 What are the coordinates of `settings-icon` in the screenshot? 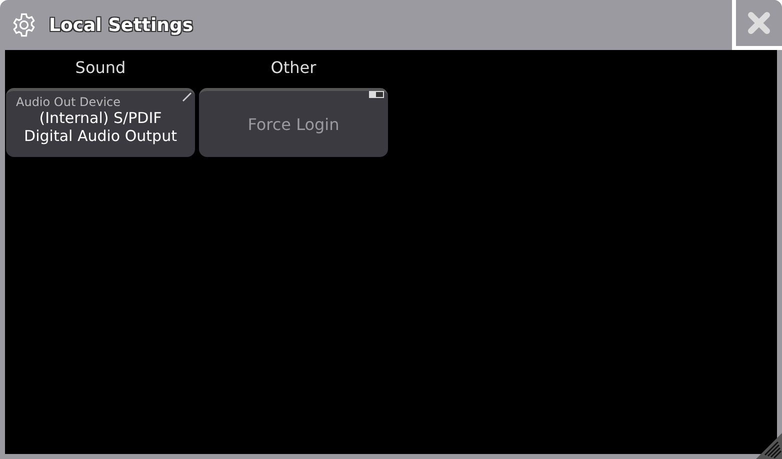 It's located at (24, 25).